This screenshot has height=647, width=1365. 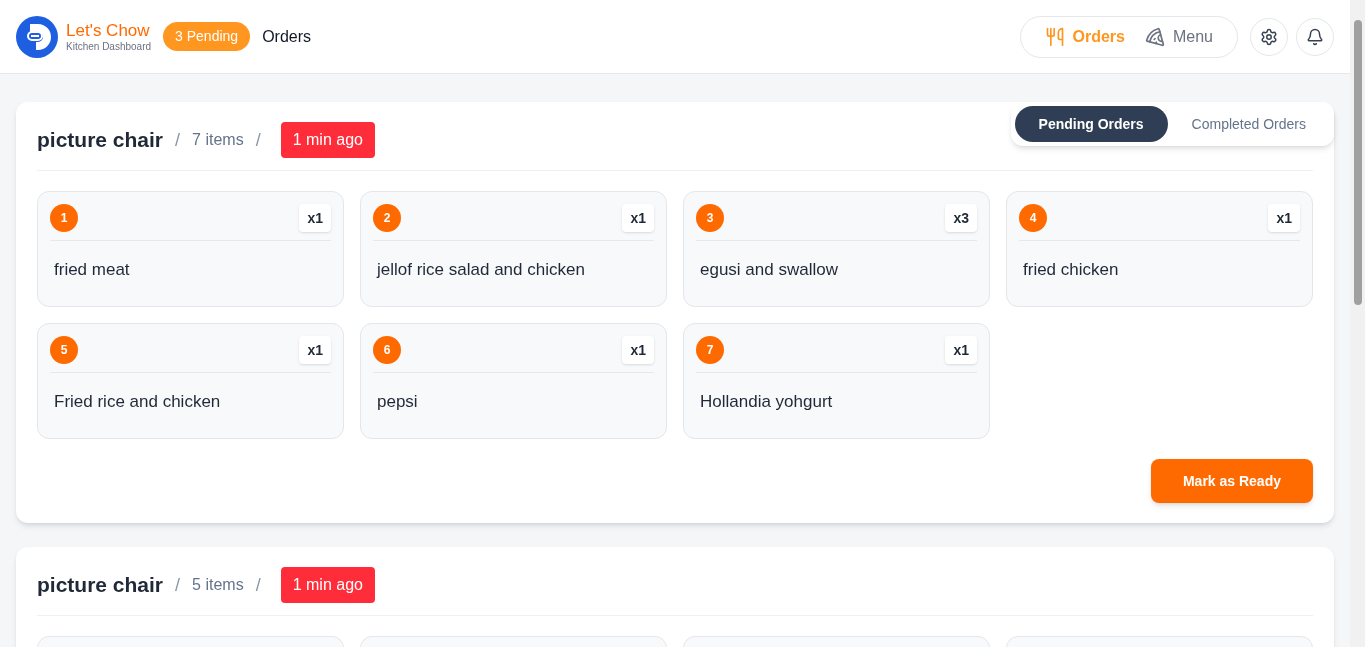 I want to click on item-name: pepsi, so click(x=397, y=402).